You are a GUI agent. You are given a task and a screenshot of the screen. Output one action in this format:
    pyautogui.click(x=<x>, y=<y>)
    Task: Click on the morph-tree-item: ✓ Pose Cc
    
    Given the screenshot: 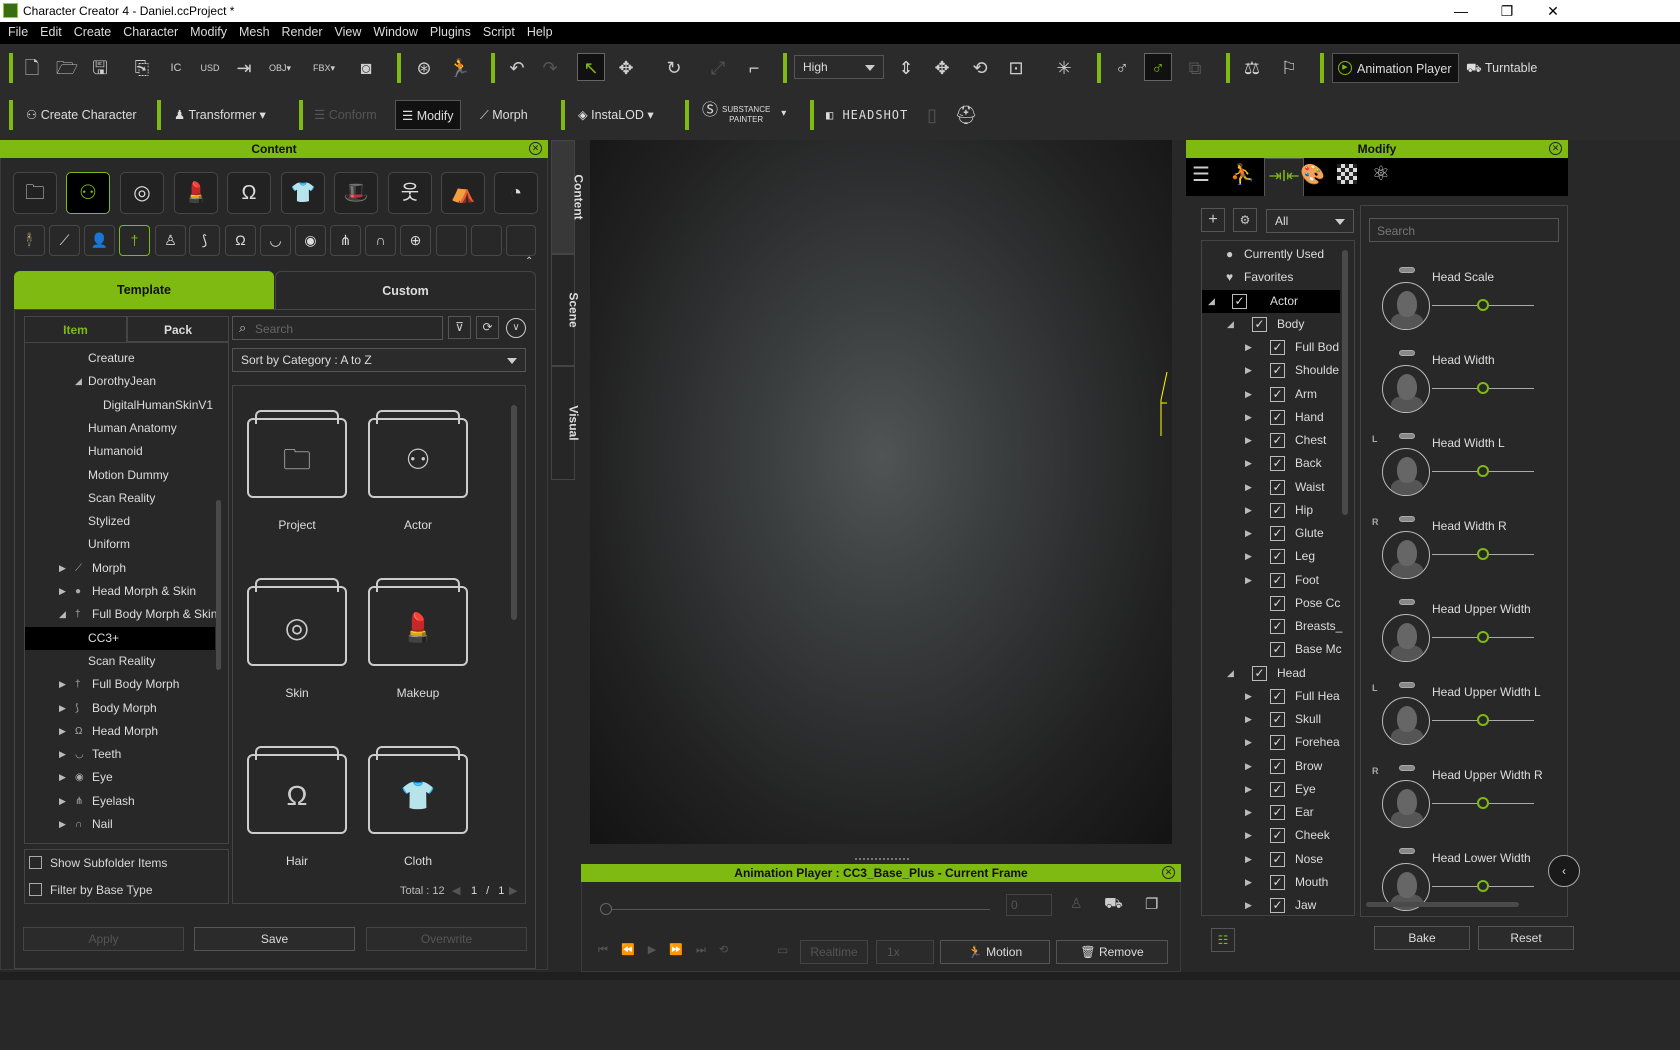 What is the action you would take?
    pyautogui.click(x=1271, y=603)
    